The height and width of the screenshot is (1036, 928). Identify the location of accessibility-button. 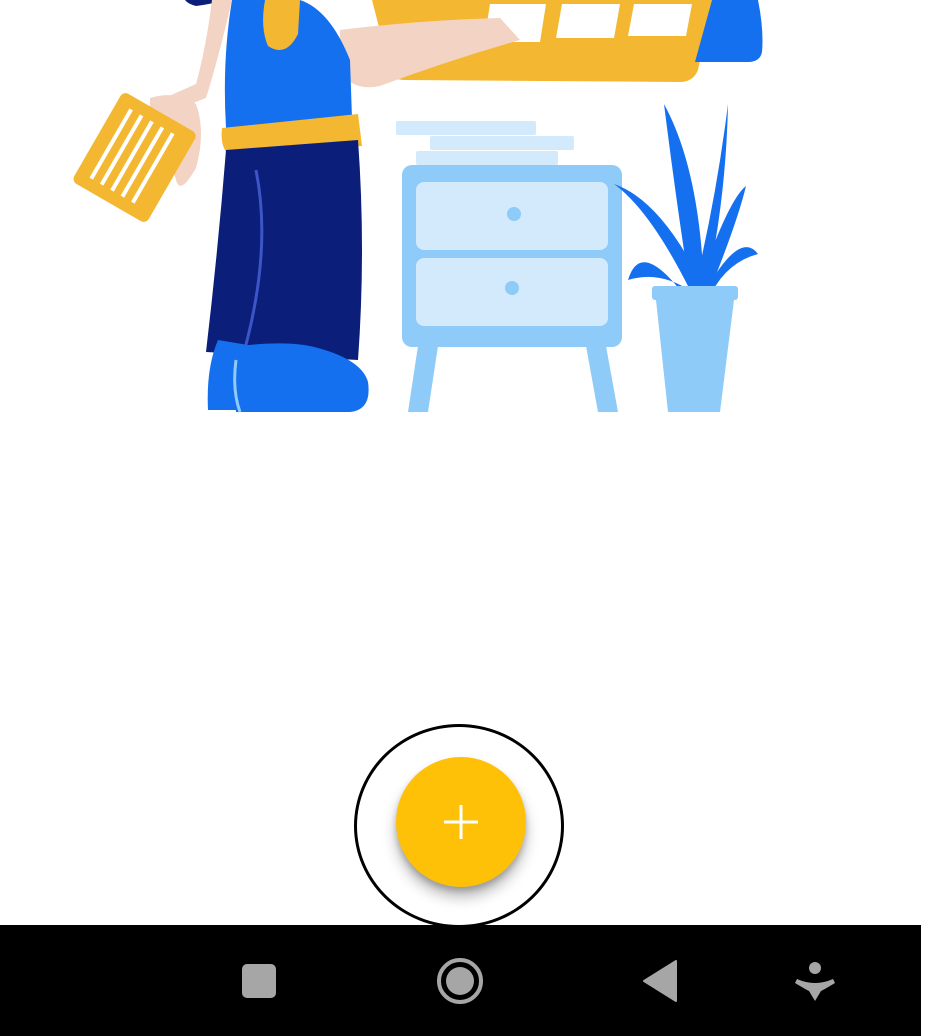
(815, 981).